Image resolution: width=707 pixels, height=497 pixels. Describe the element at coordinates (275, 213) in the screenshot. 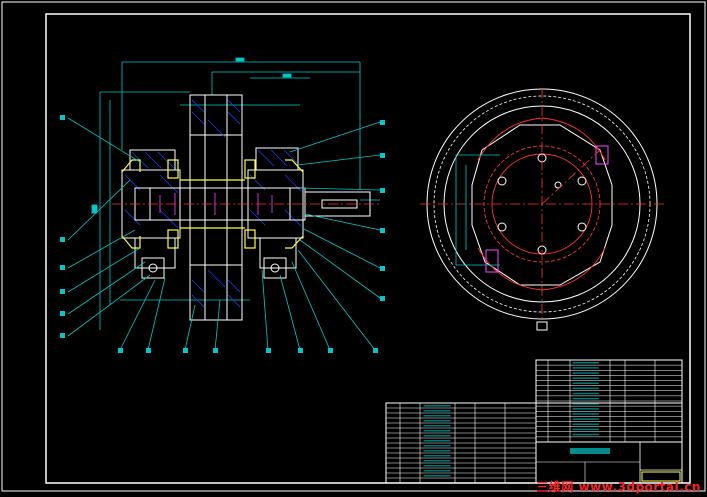

I see `right-bearing-housing` at that location.